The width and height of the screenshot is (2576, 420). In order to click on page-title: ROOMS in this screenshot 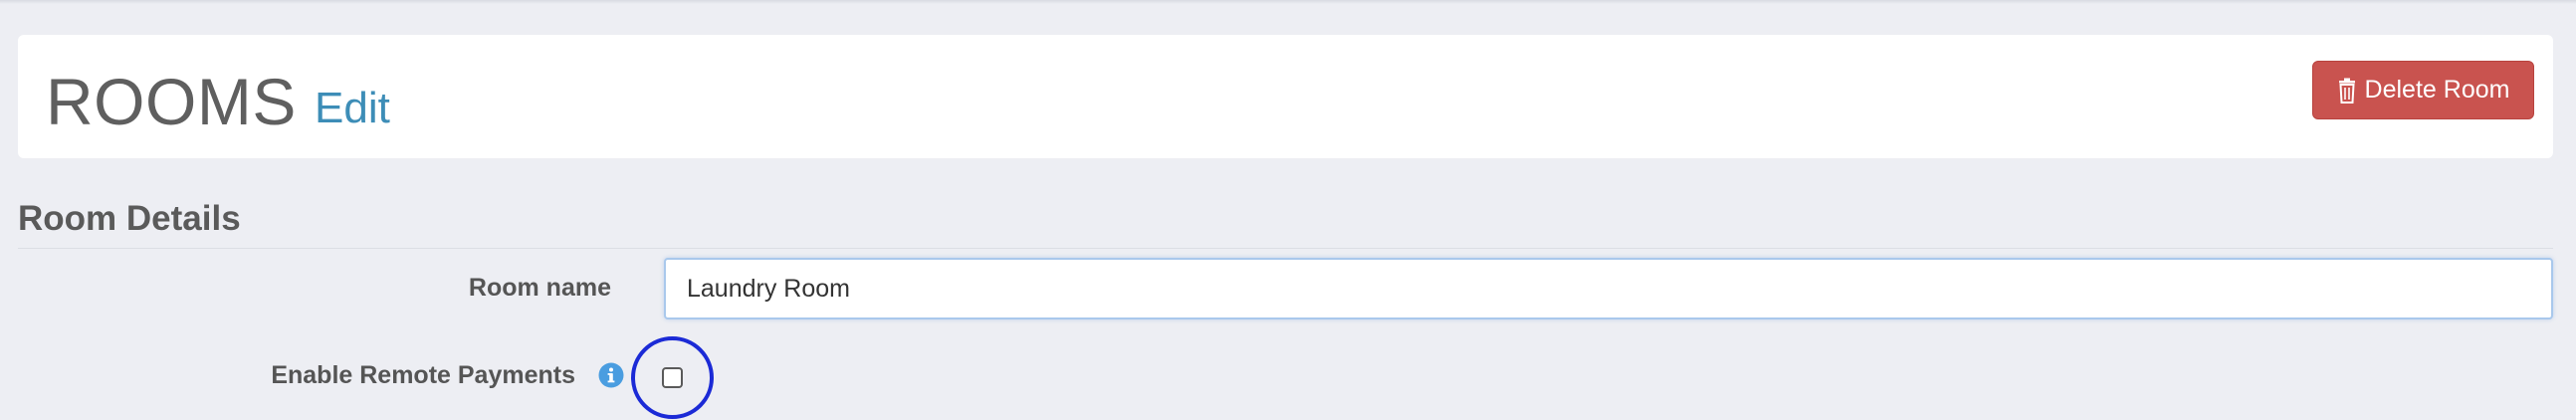, I will do `click(171, 101)`.